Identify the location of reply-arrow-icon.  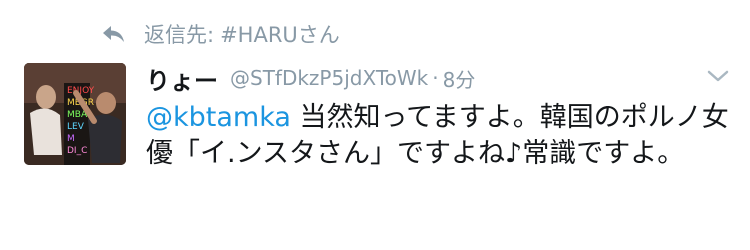
(113, 34).